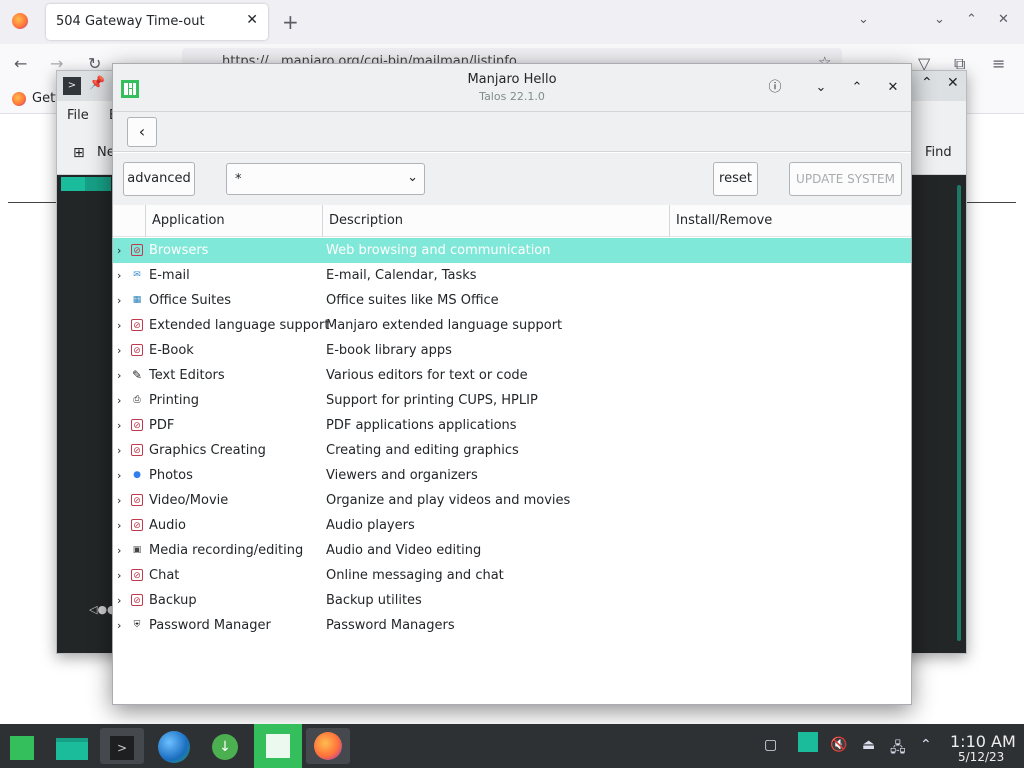 The image size is (1024, 768). I want to click on terminal-close-icon: ✕, so click(953, 83).